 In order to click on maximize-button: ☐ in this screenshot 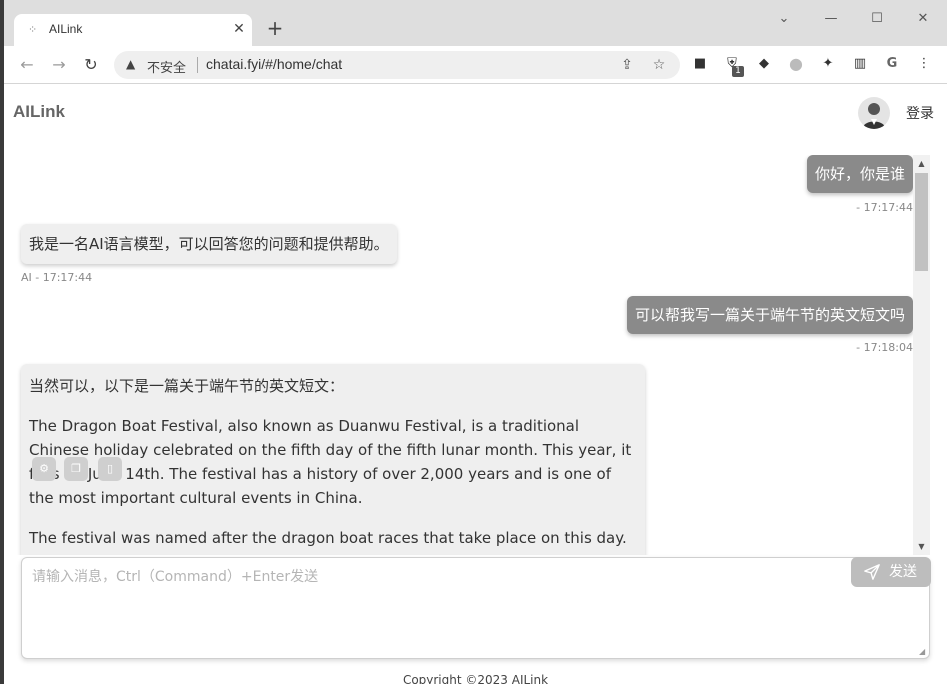, I will do `click(877, 19)`.